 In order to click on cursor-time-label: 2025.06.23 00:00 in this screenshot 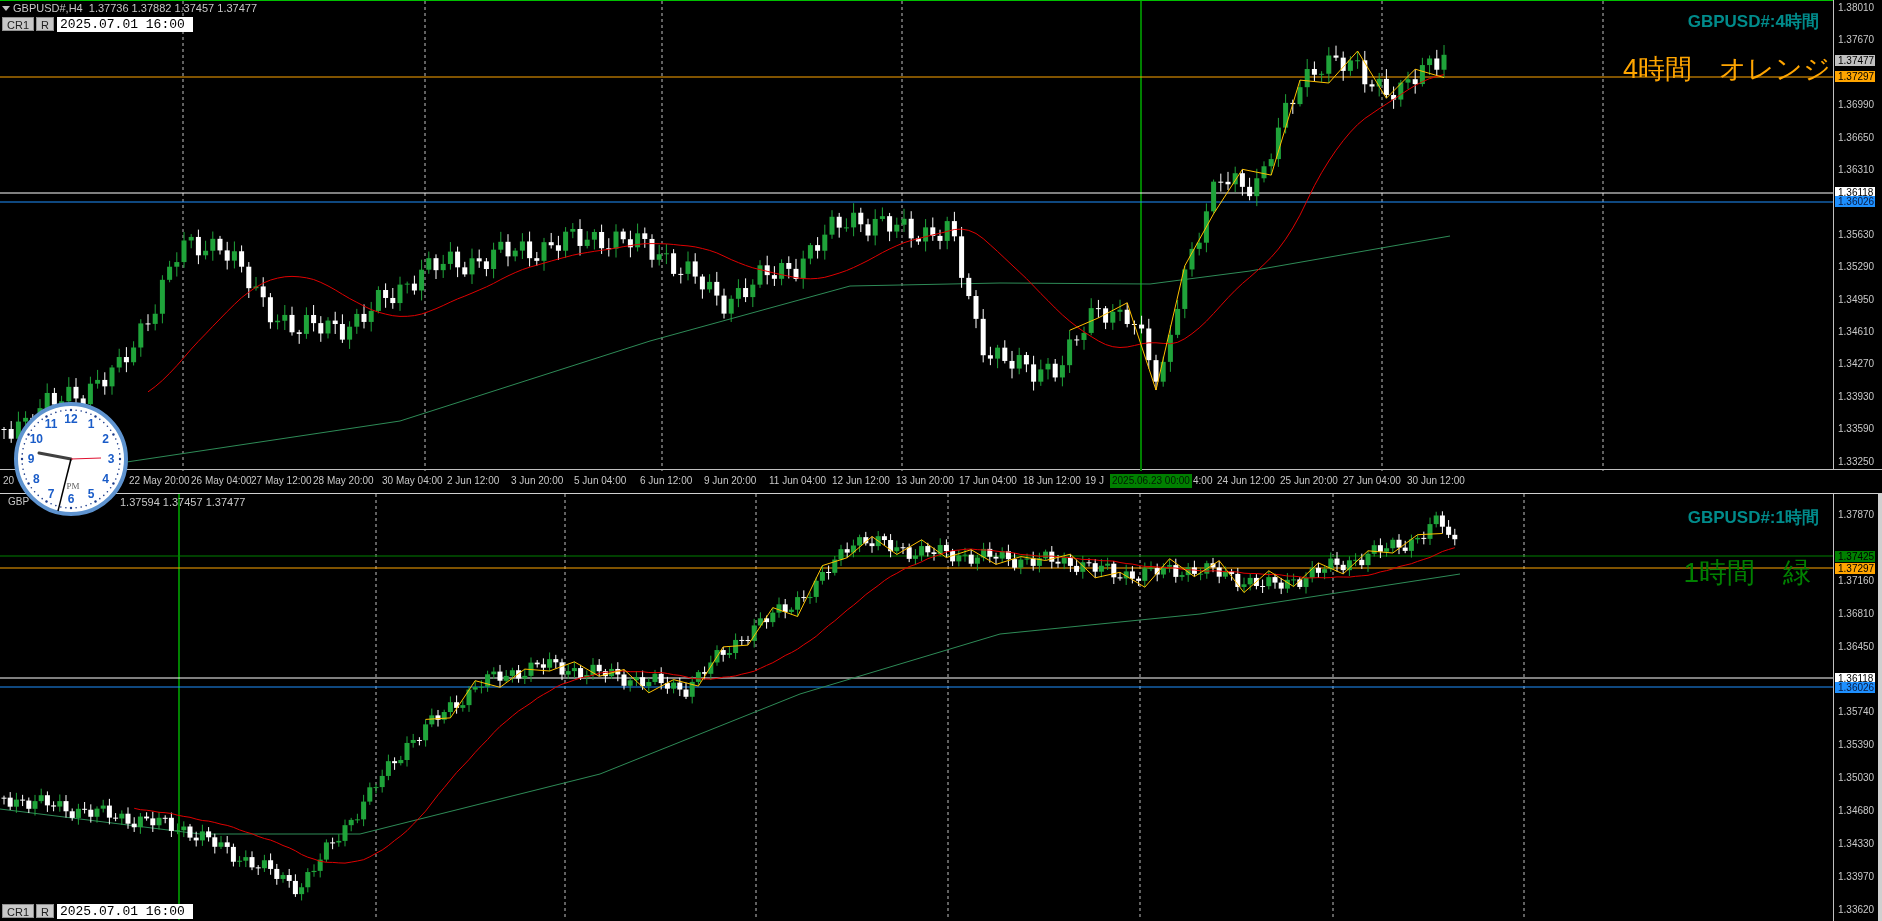, I will do `click(1151, 481)`.